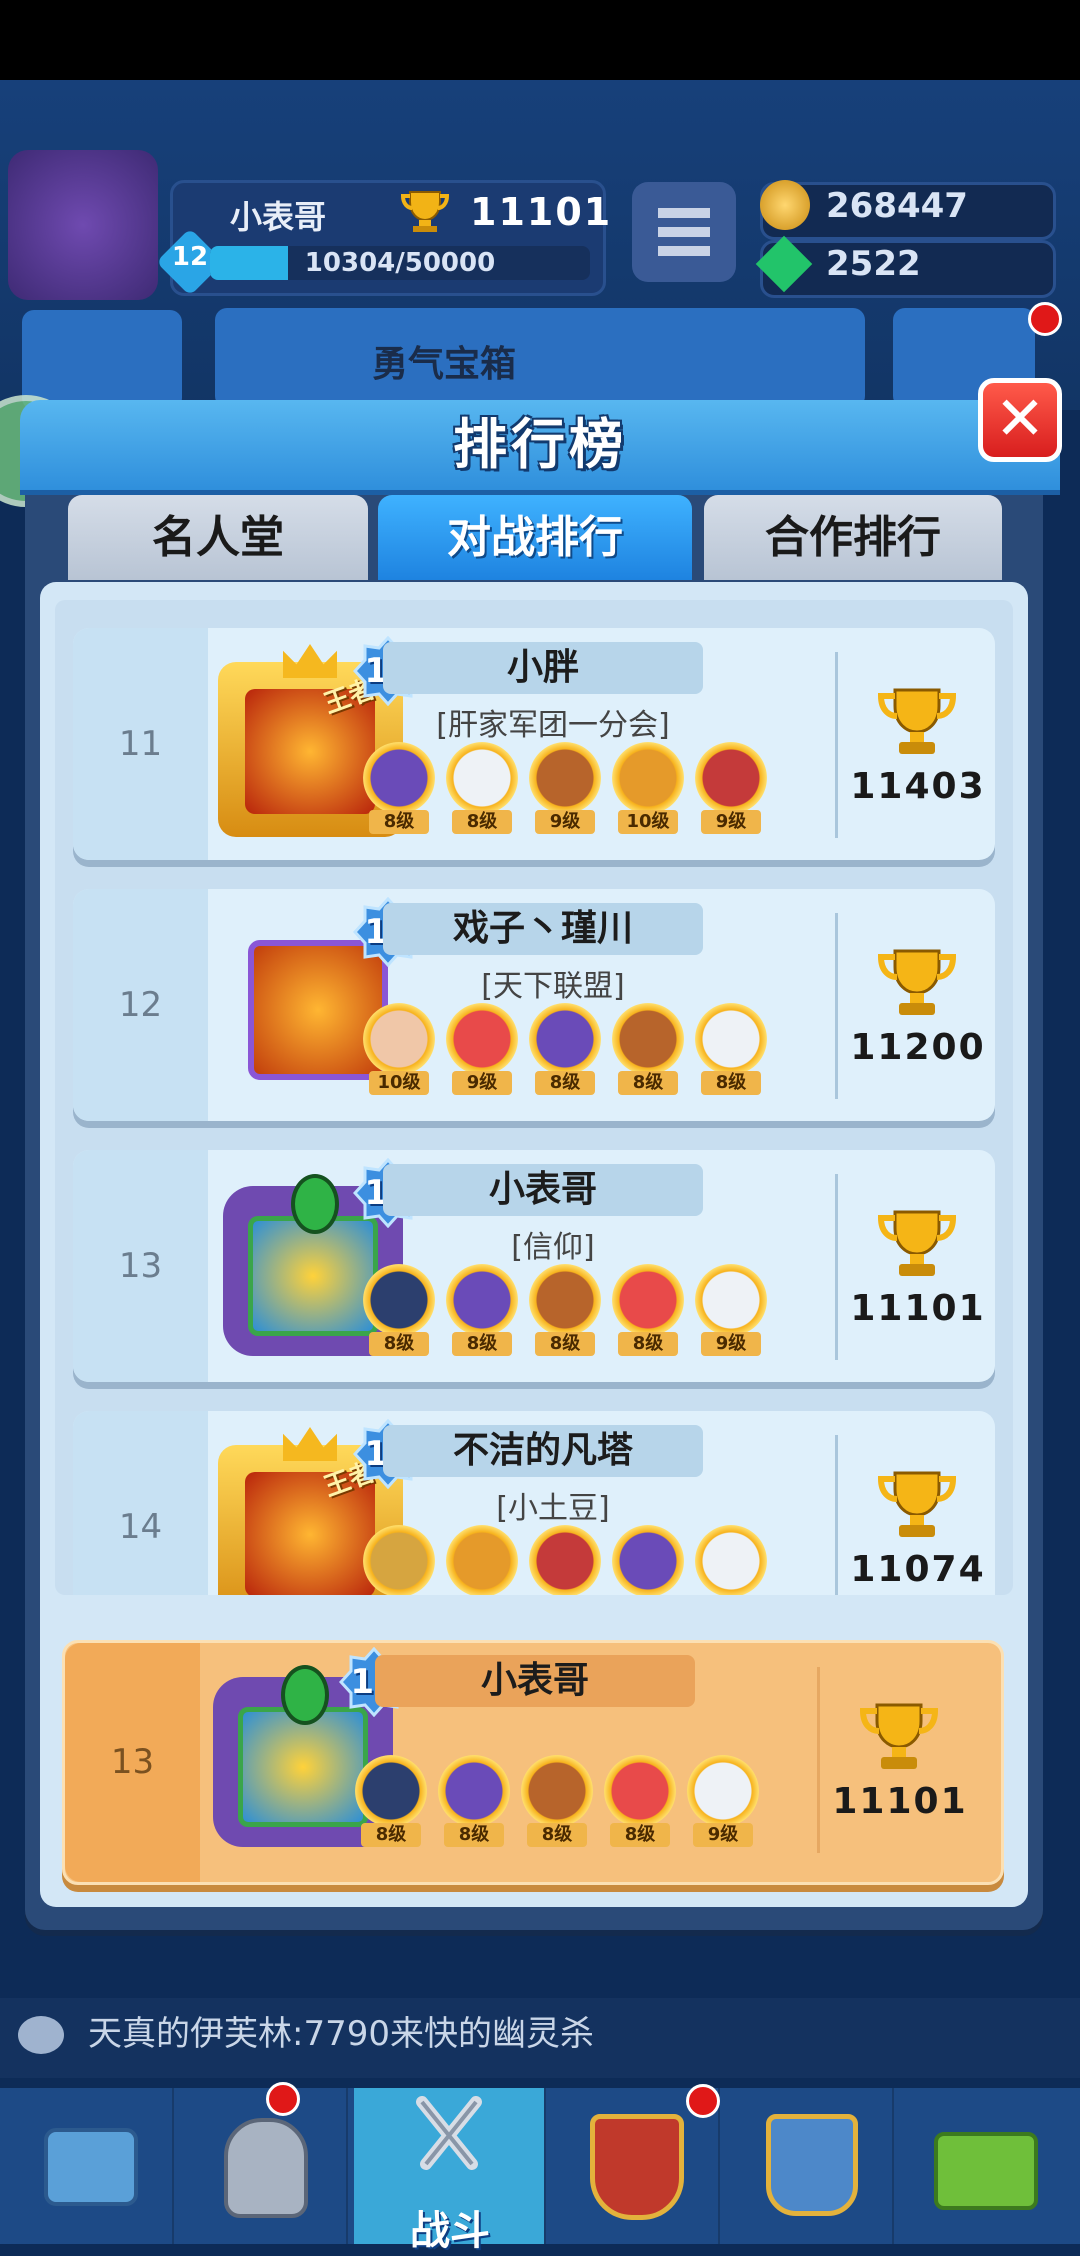 This screenshot has width=1080, height=2256. What do you see at coordinates (399, 1560) in the screenshot?
I see `straw-hat-hero` at bounding box center [399, 1560].